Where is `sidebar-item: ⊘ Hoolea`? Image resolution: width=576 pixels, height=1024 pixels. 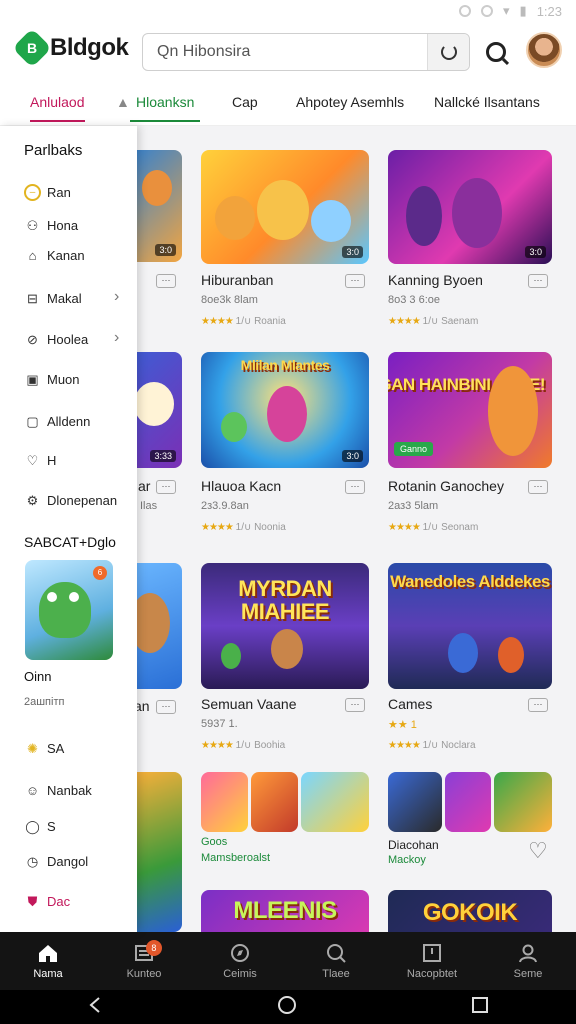 sidebar-item: ⊘ Hoolea is located at coordinates (56, 339).